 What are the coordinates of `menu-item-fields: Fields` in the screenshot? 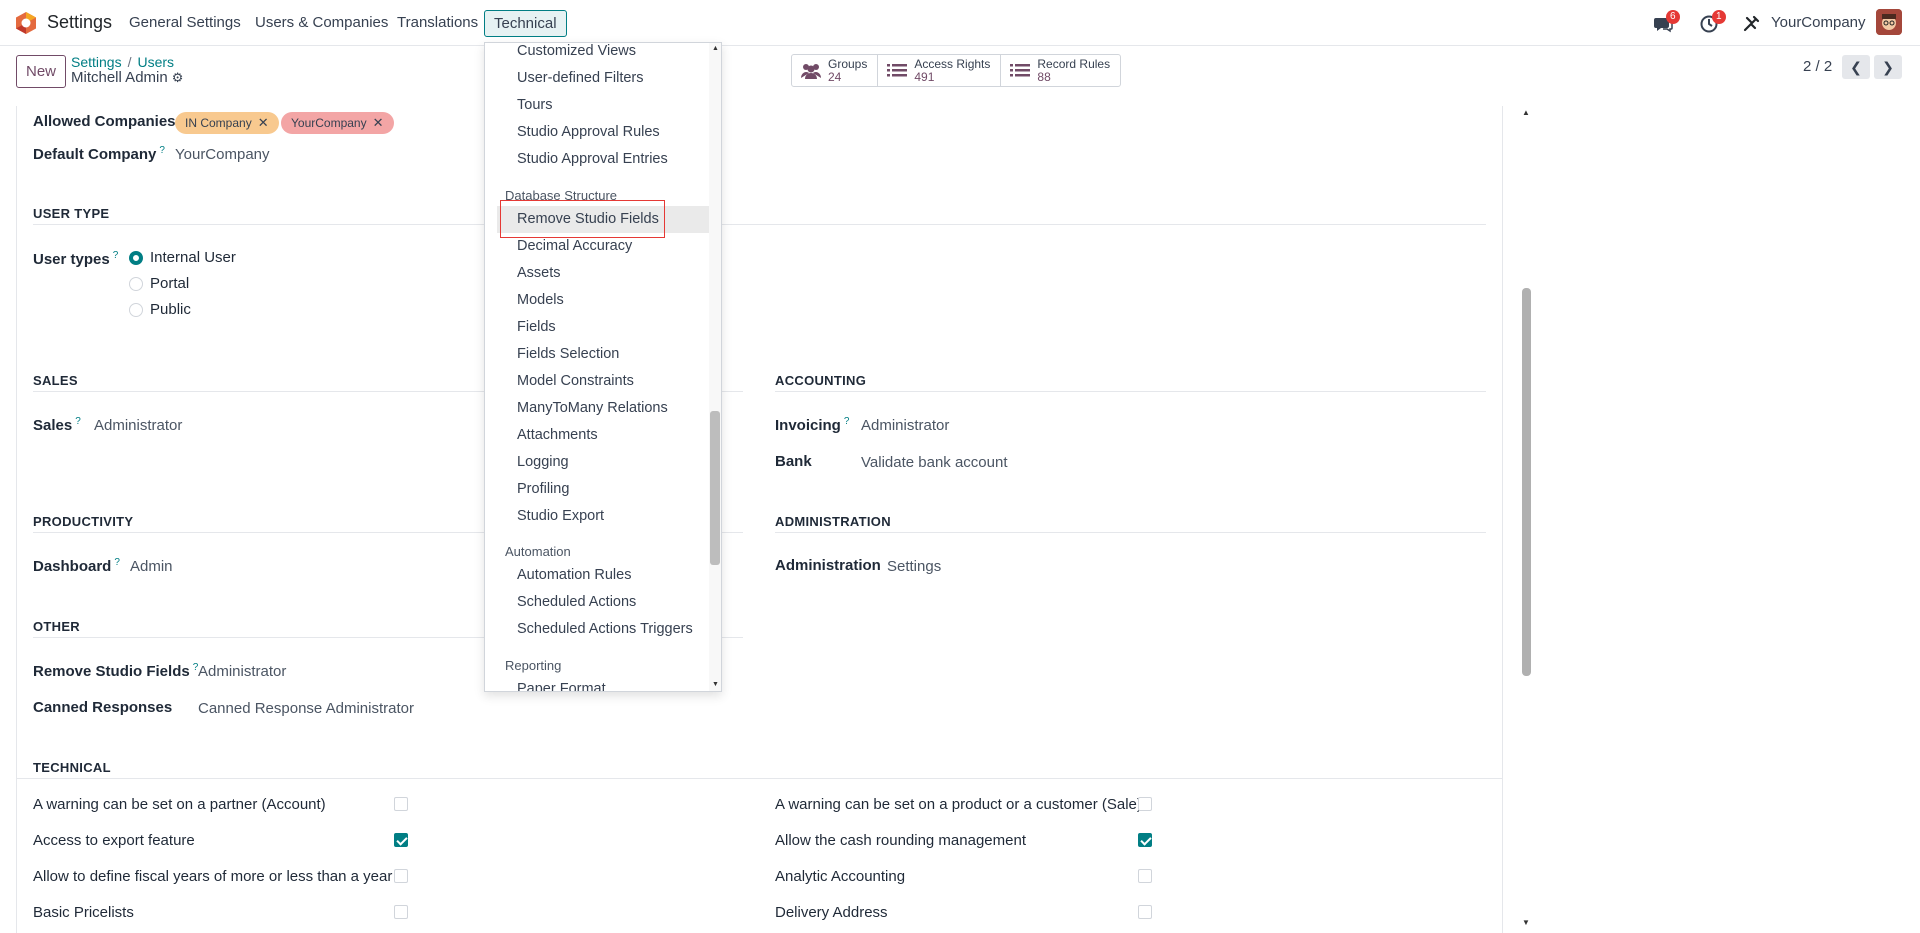 It's located at (536, 327).